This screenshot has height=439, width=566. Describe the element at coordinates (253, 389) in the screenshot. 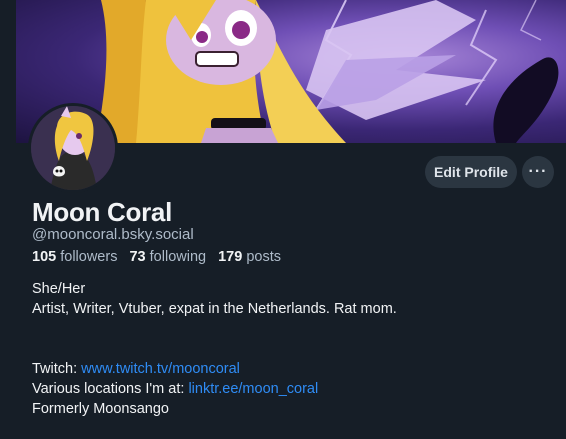

I see `linktree-link: linktr.ee/moon_coral` at that location.